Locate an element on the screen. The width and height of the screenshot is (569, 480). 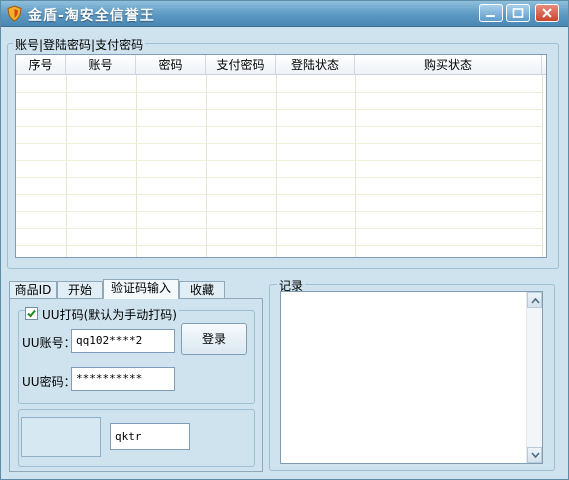
maximize-button is located at coordinates (518, 13).